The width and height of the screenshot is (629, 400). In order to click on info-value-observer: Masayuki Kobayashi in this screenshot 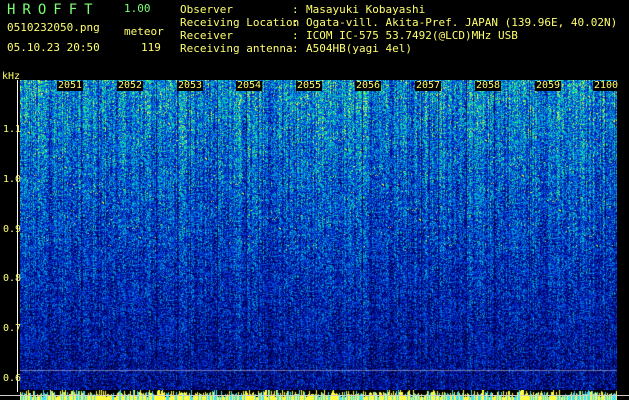, I will do `click(366, 9)`.